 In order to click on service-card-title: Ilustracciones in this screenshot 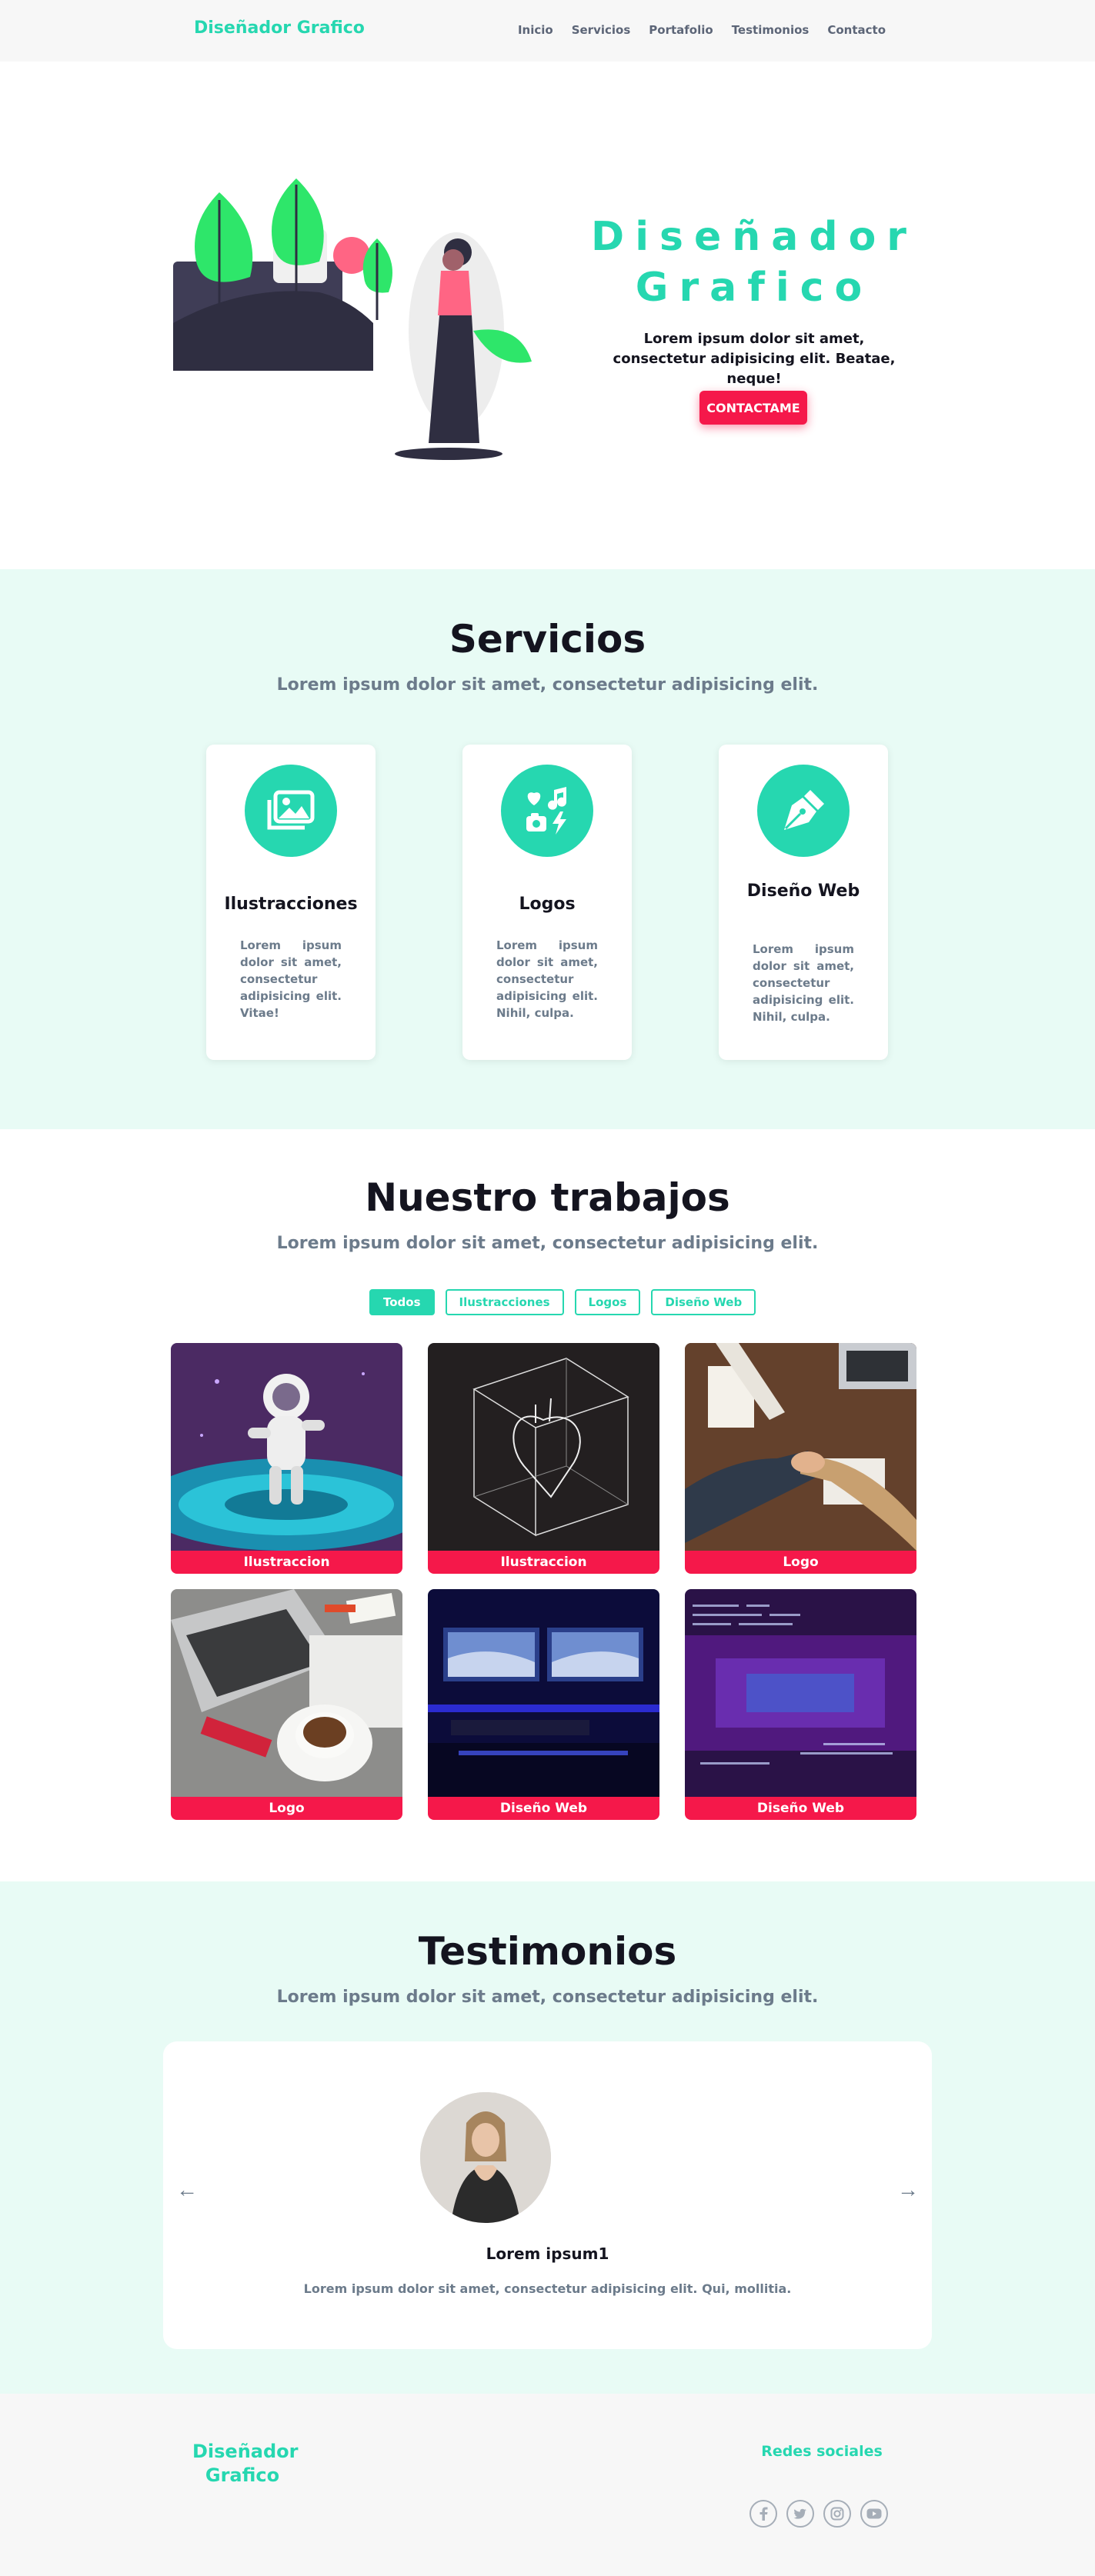, I will do `click(291, 904)`.